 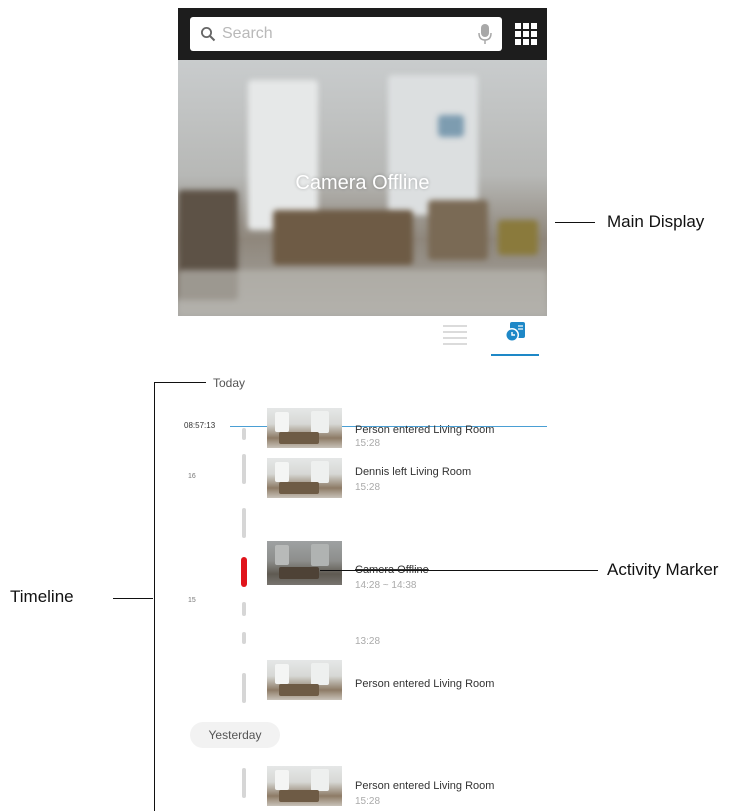 I want to click on top-bar: Search, so click(x=362, y=34).